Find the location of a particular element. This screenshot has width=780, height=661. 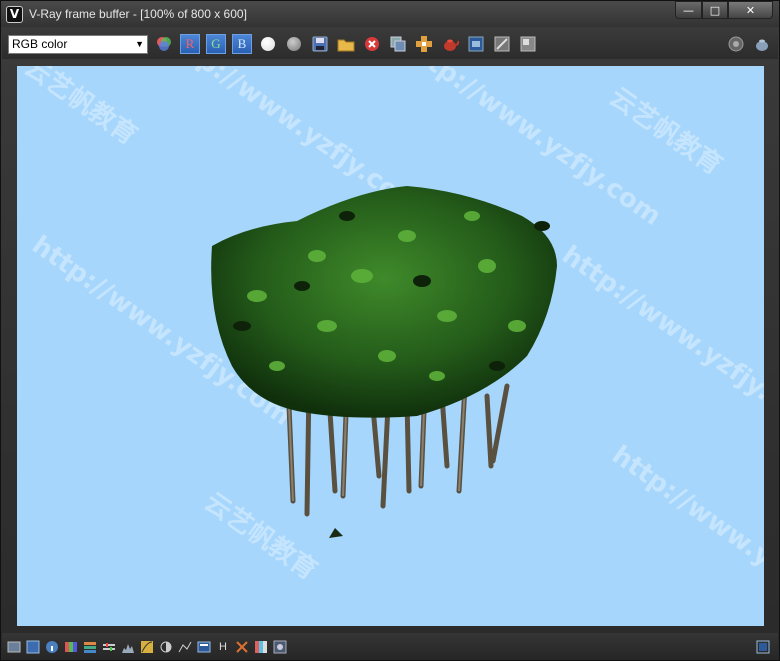

lut-button is located at coordinates (204, 647).